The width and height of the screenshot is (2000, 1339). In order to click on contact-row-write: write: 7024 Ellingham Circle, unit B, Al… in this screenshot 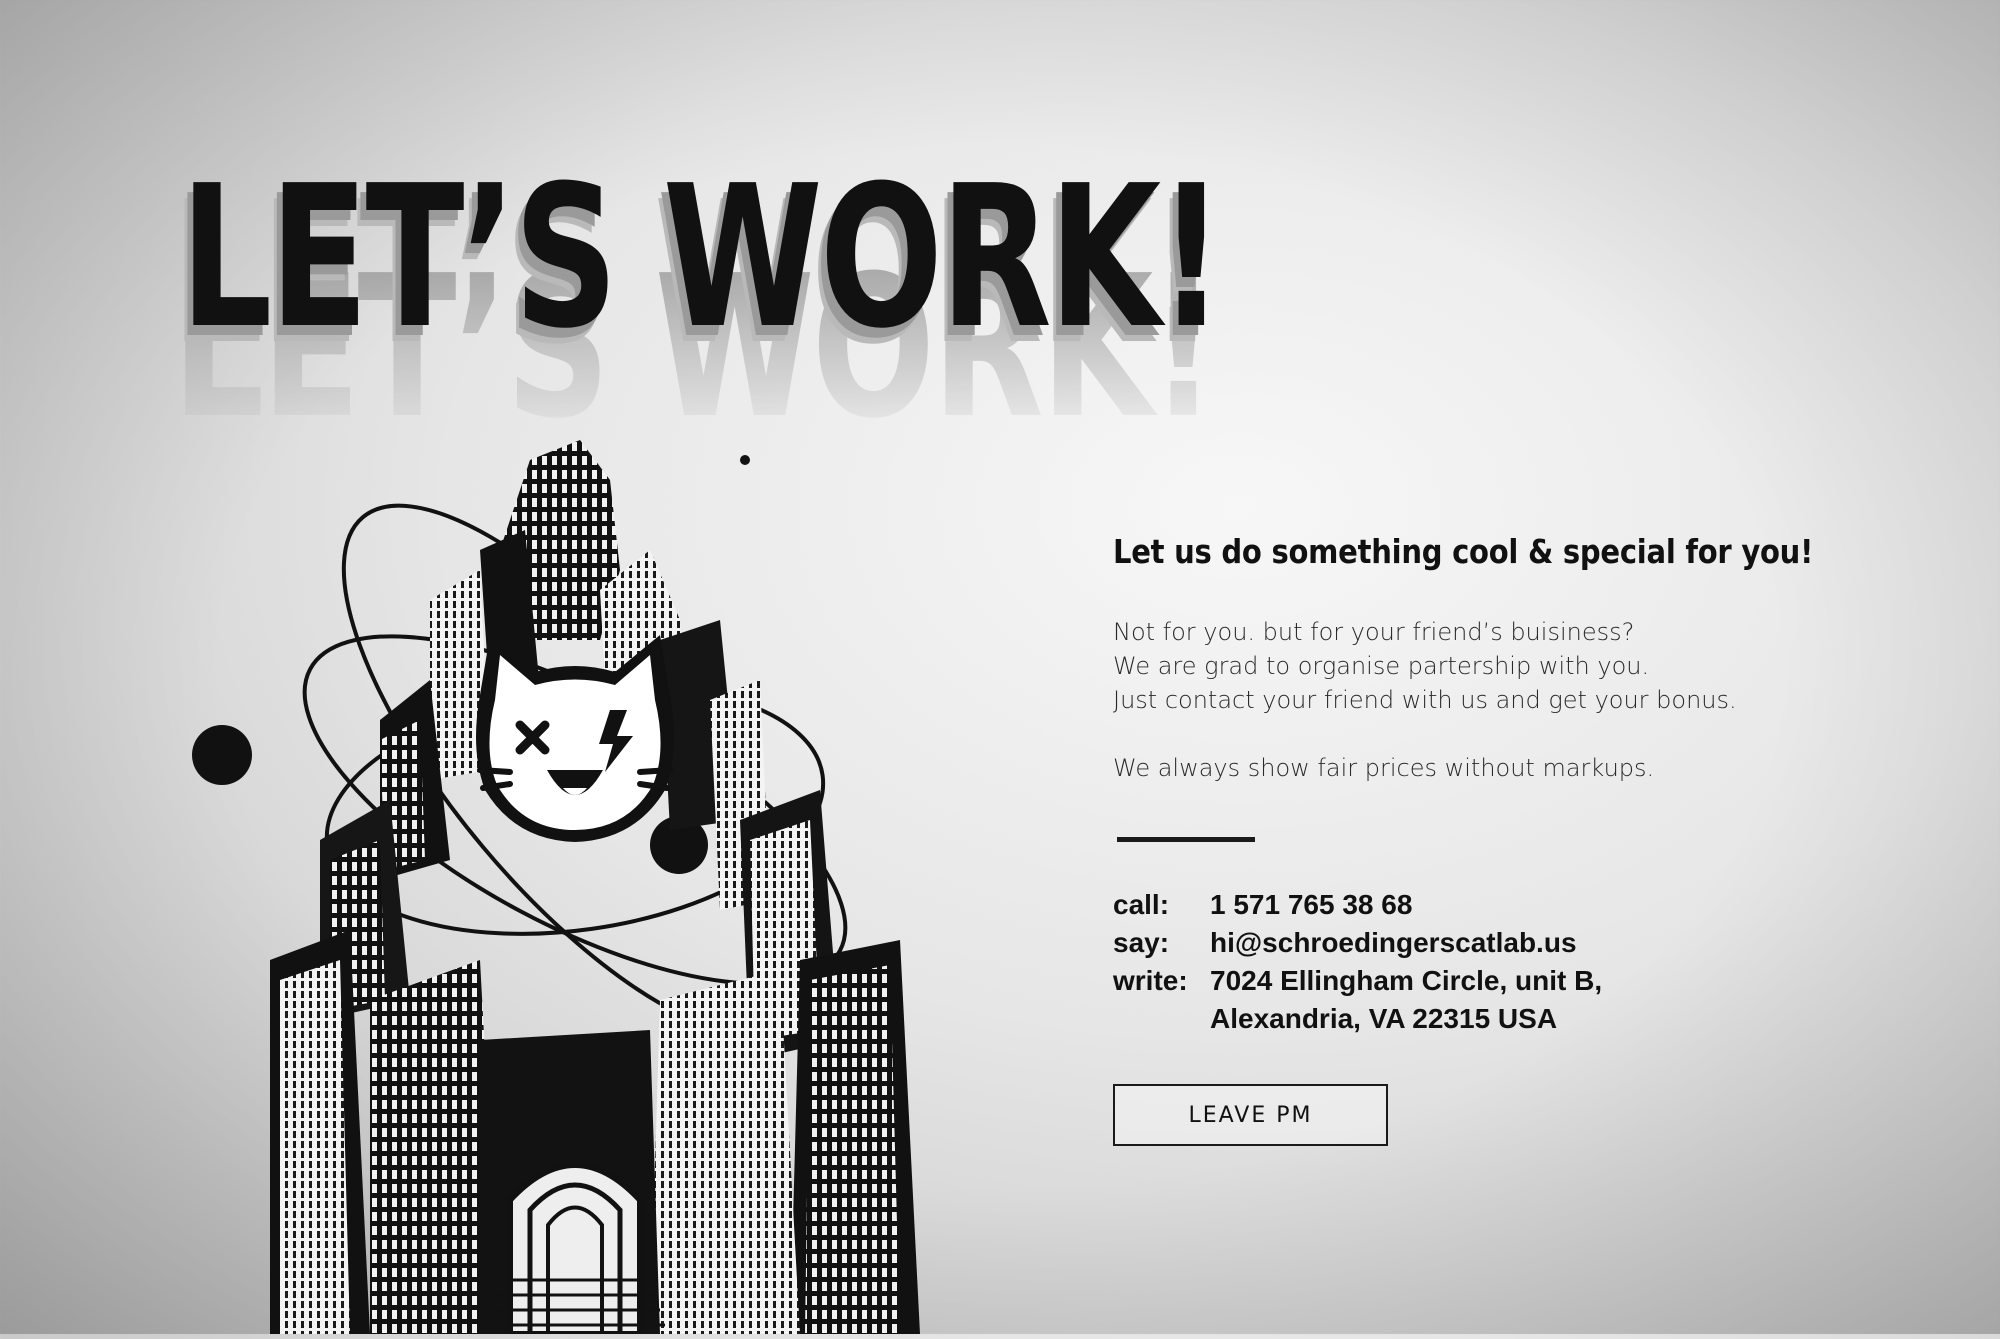, I will do `click(1523, 1000)`.